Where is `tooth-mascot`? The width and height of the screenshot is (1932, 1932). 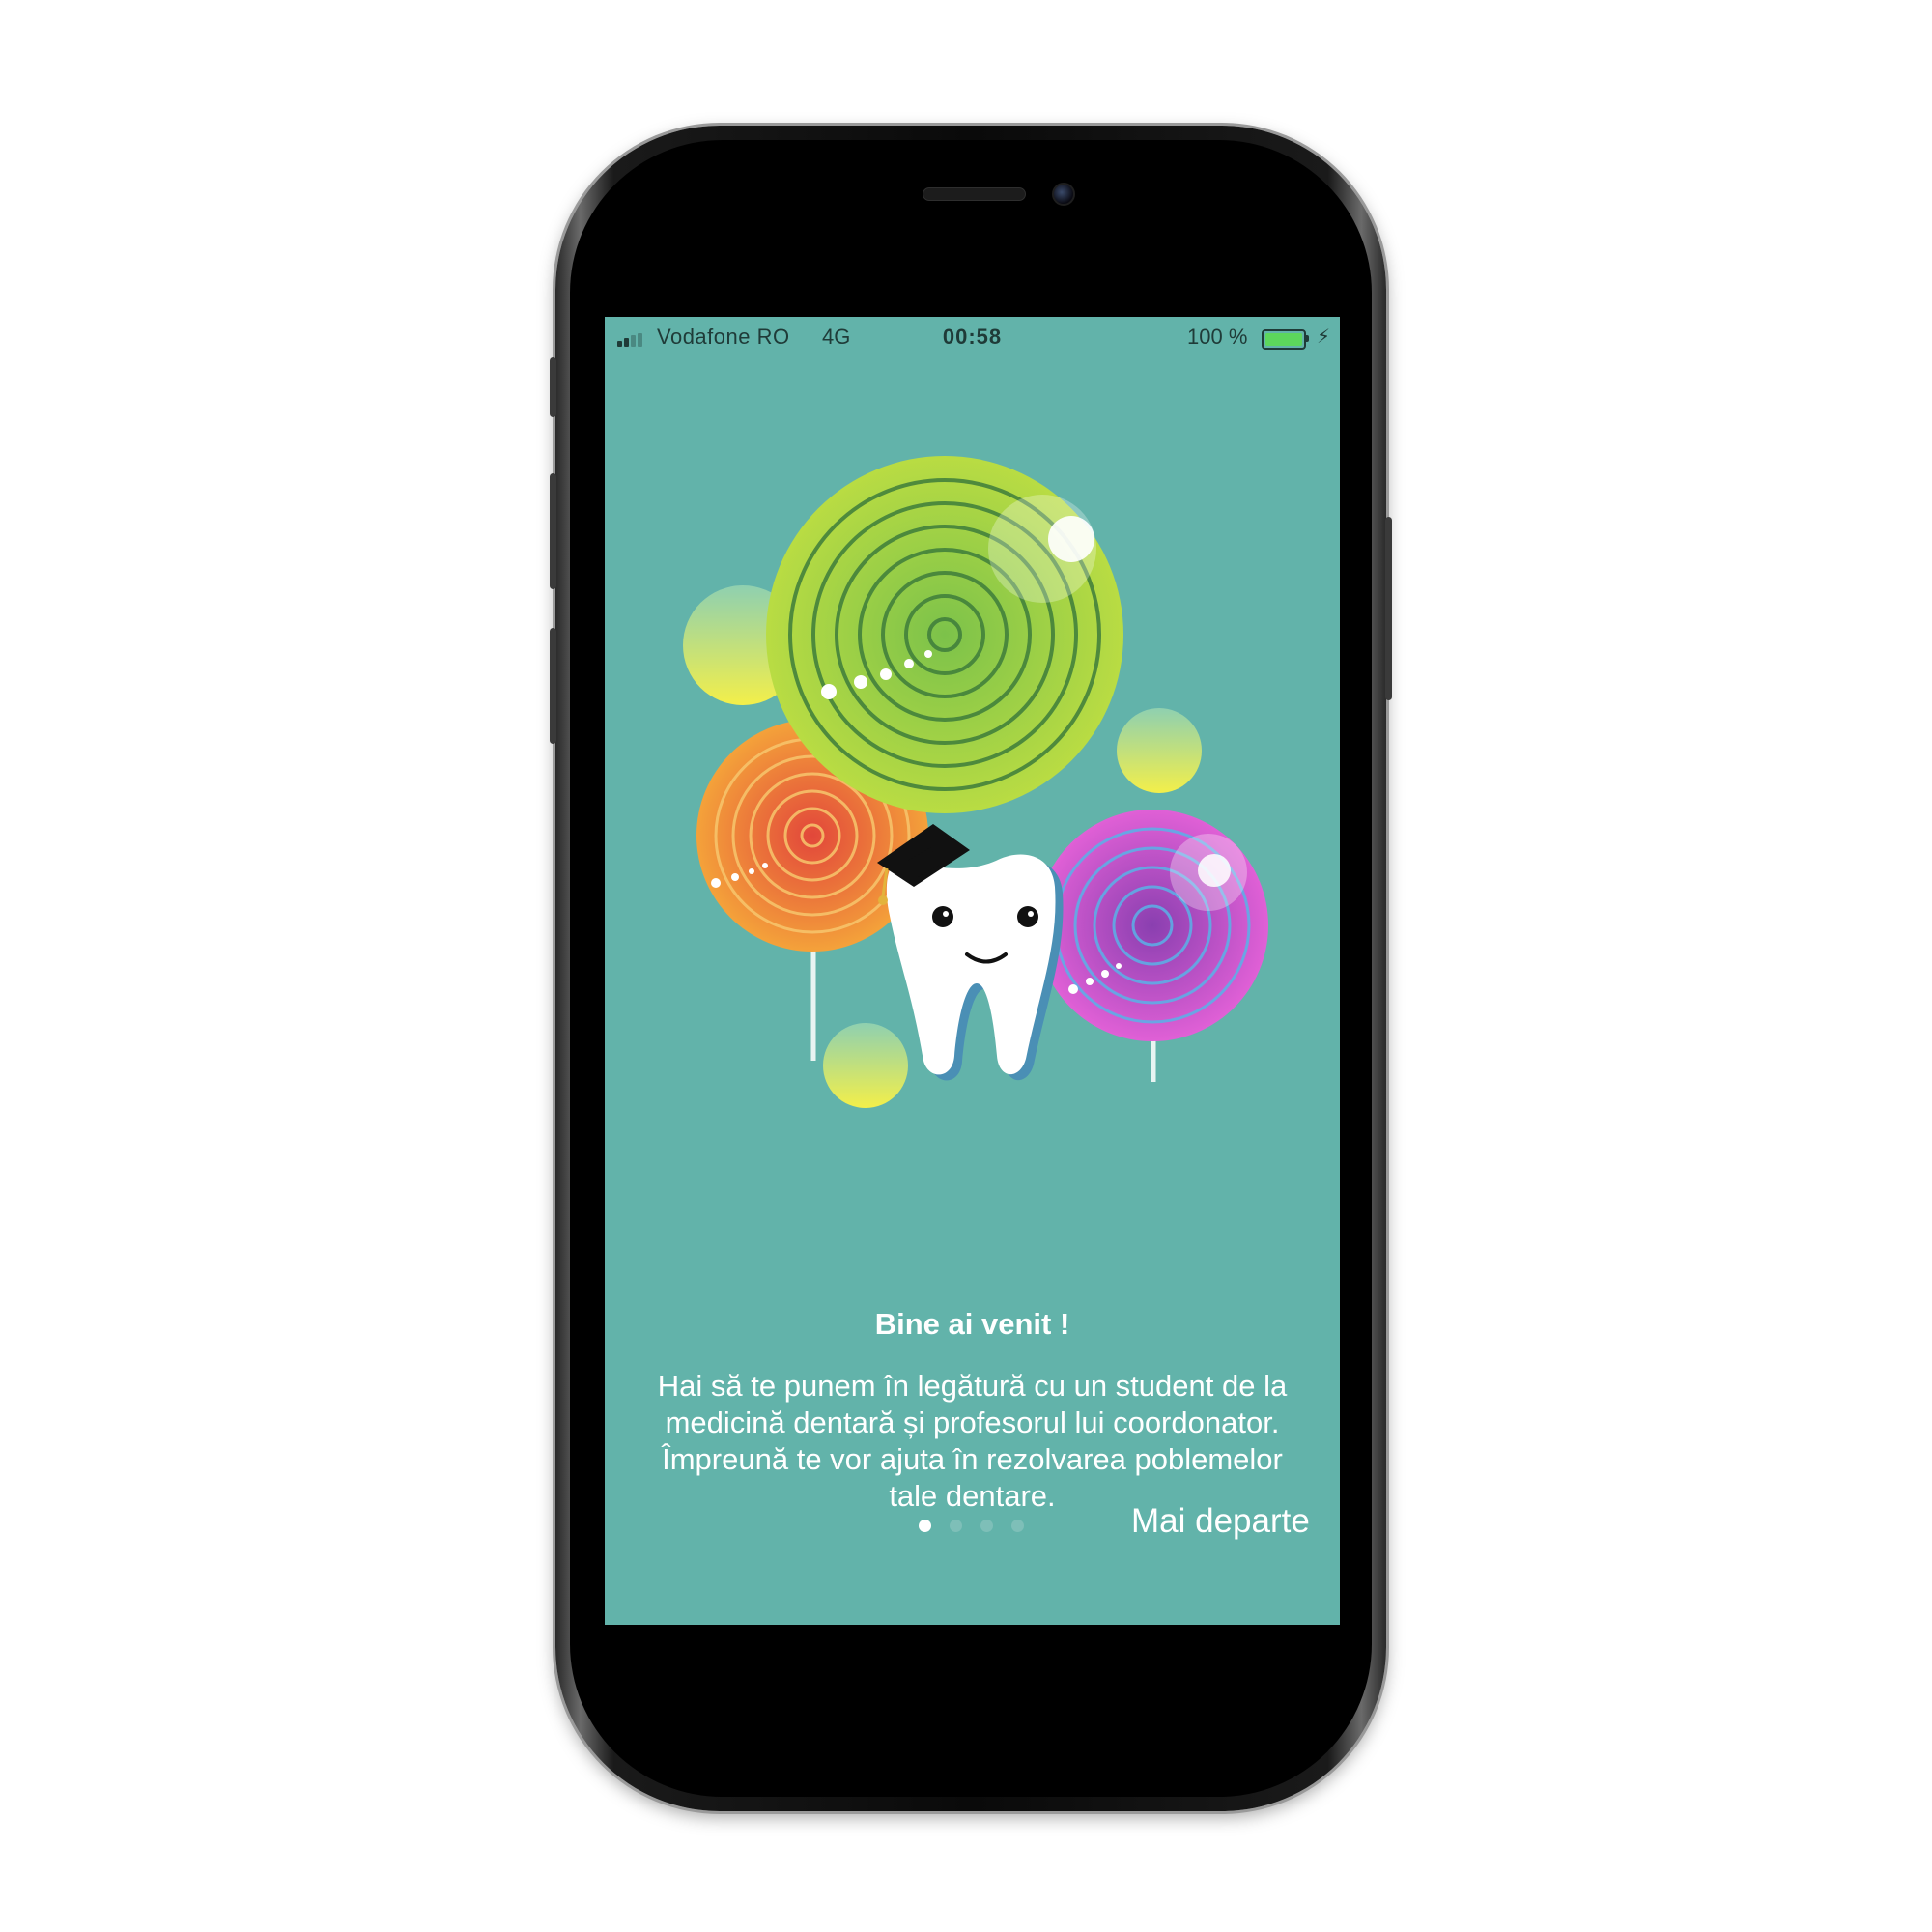
tooth-mascot is located at coordinates (970, 952).